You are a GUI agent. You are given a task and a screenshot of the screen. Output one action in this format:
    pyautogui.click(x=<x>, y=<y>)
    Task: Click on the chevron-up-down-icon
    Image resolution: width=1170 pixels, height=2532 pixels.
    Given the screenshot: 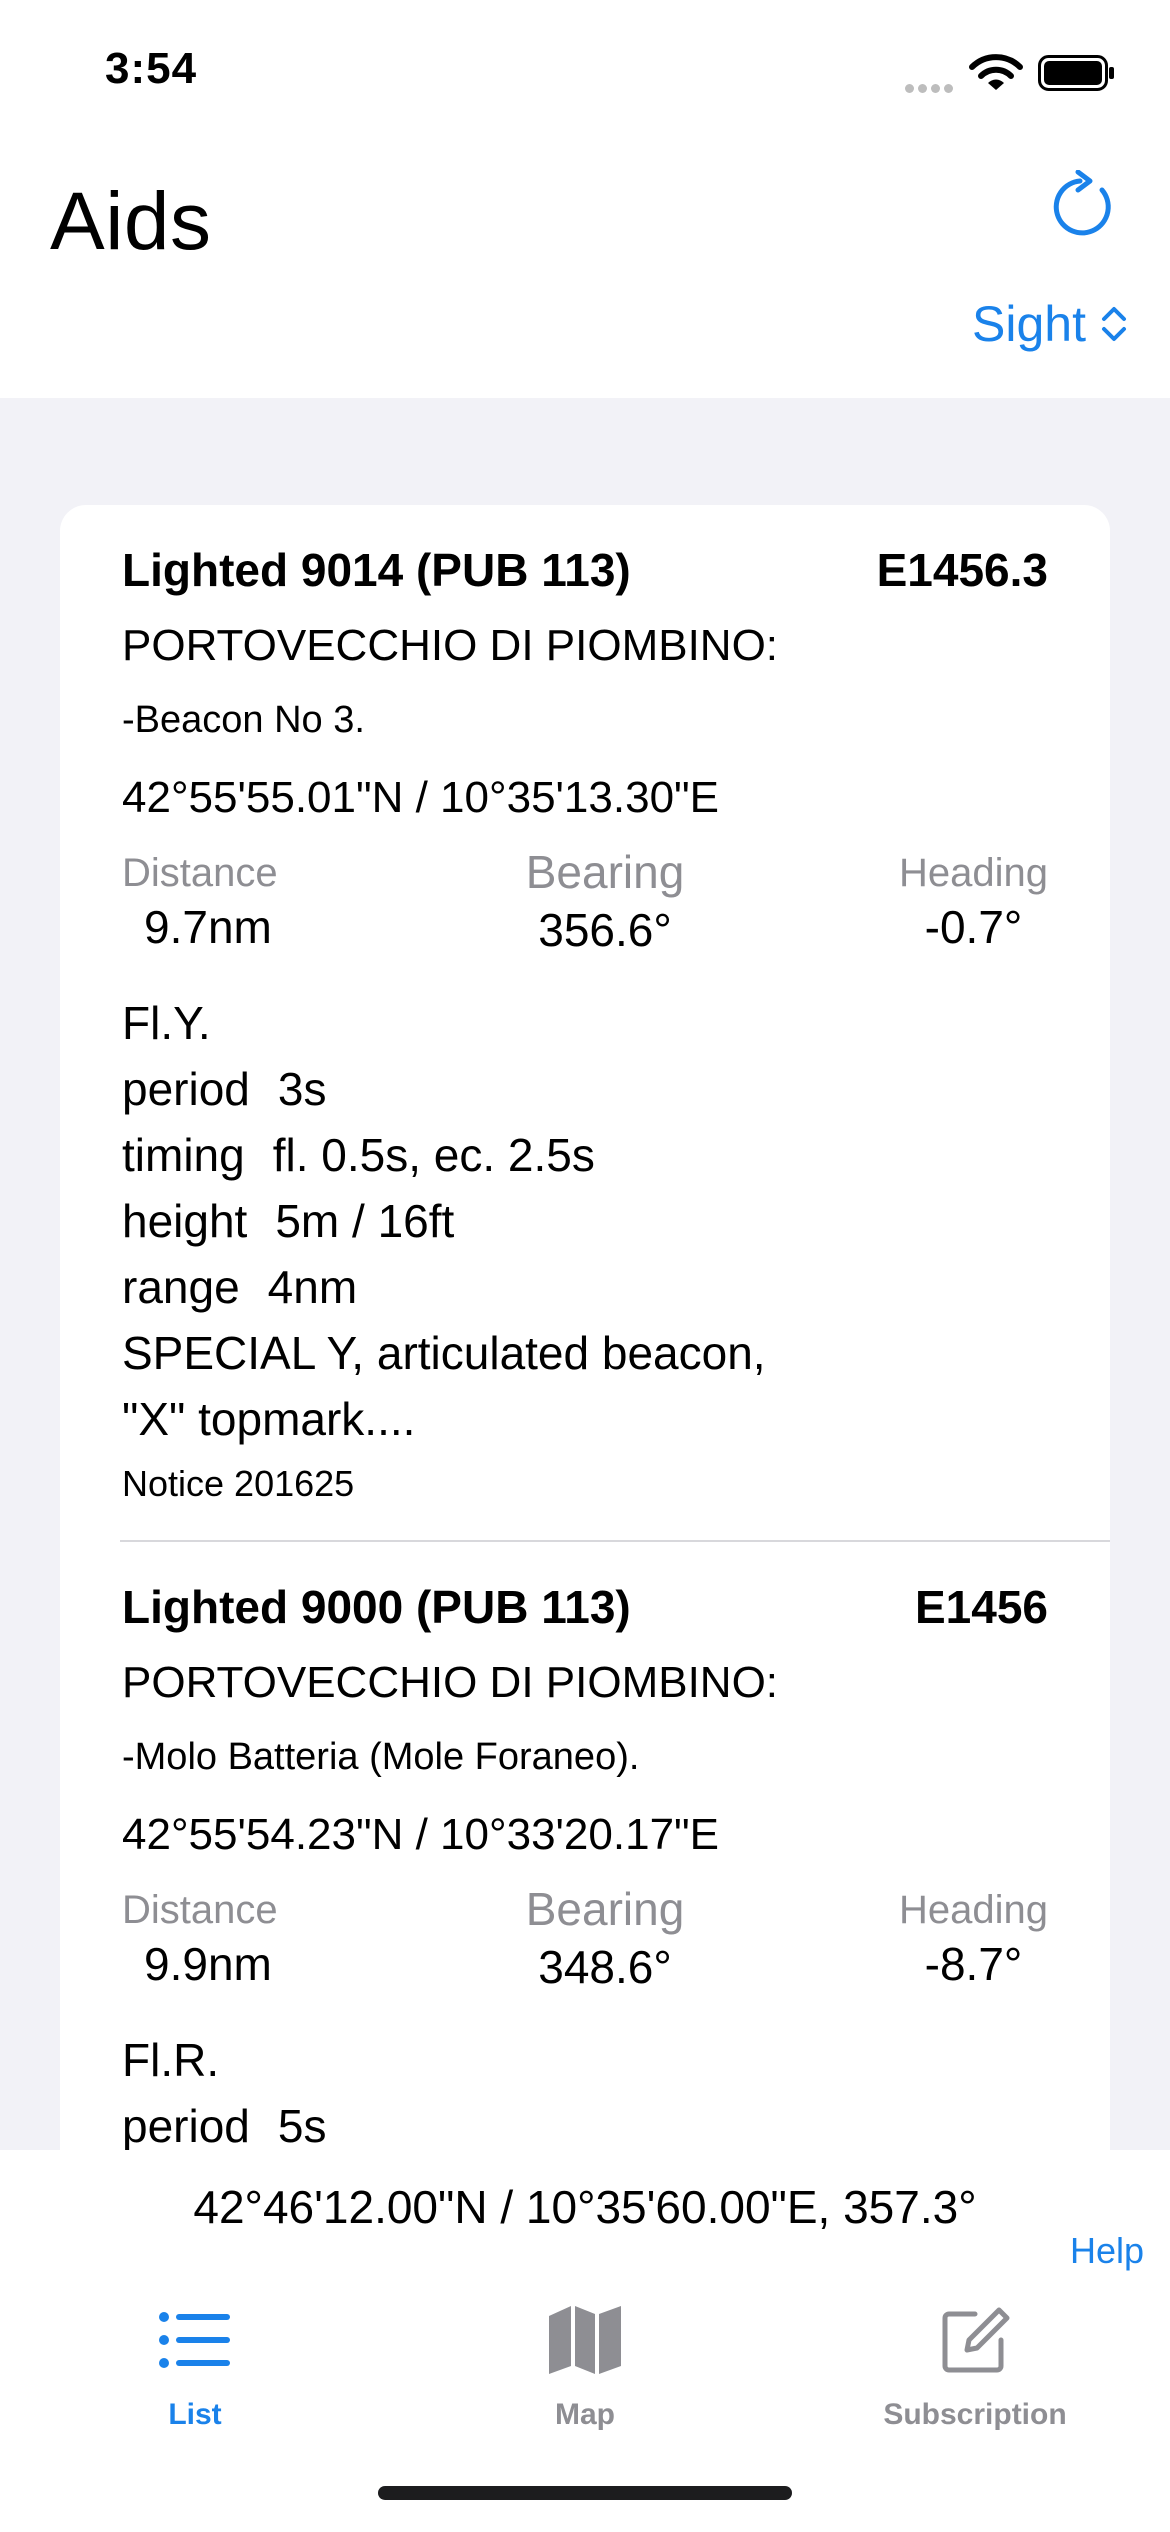 What is the action you would take?
    pyautogui.click(x=1114, y=324)
    